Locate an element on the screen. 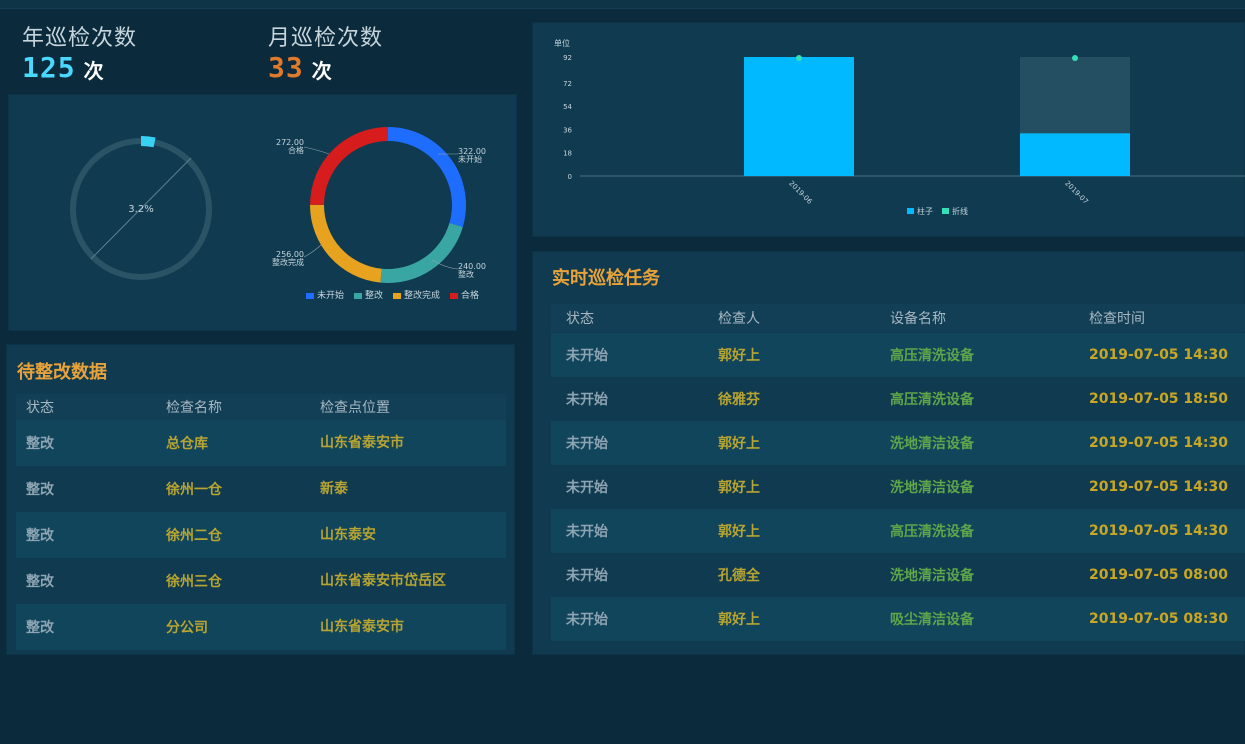 This screenshot has height=744, width=1245. monthly-inspection-label: 月巡检次数 is located at coordinates (326, 38).